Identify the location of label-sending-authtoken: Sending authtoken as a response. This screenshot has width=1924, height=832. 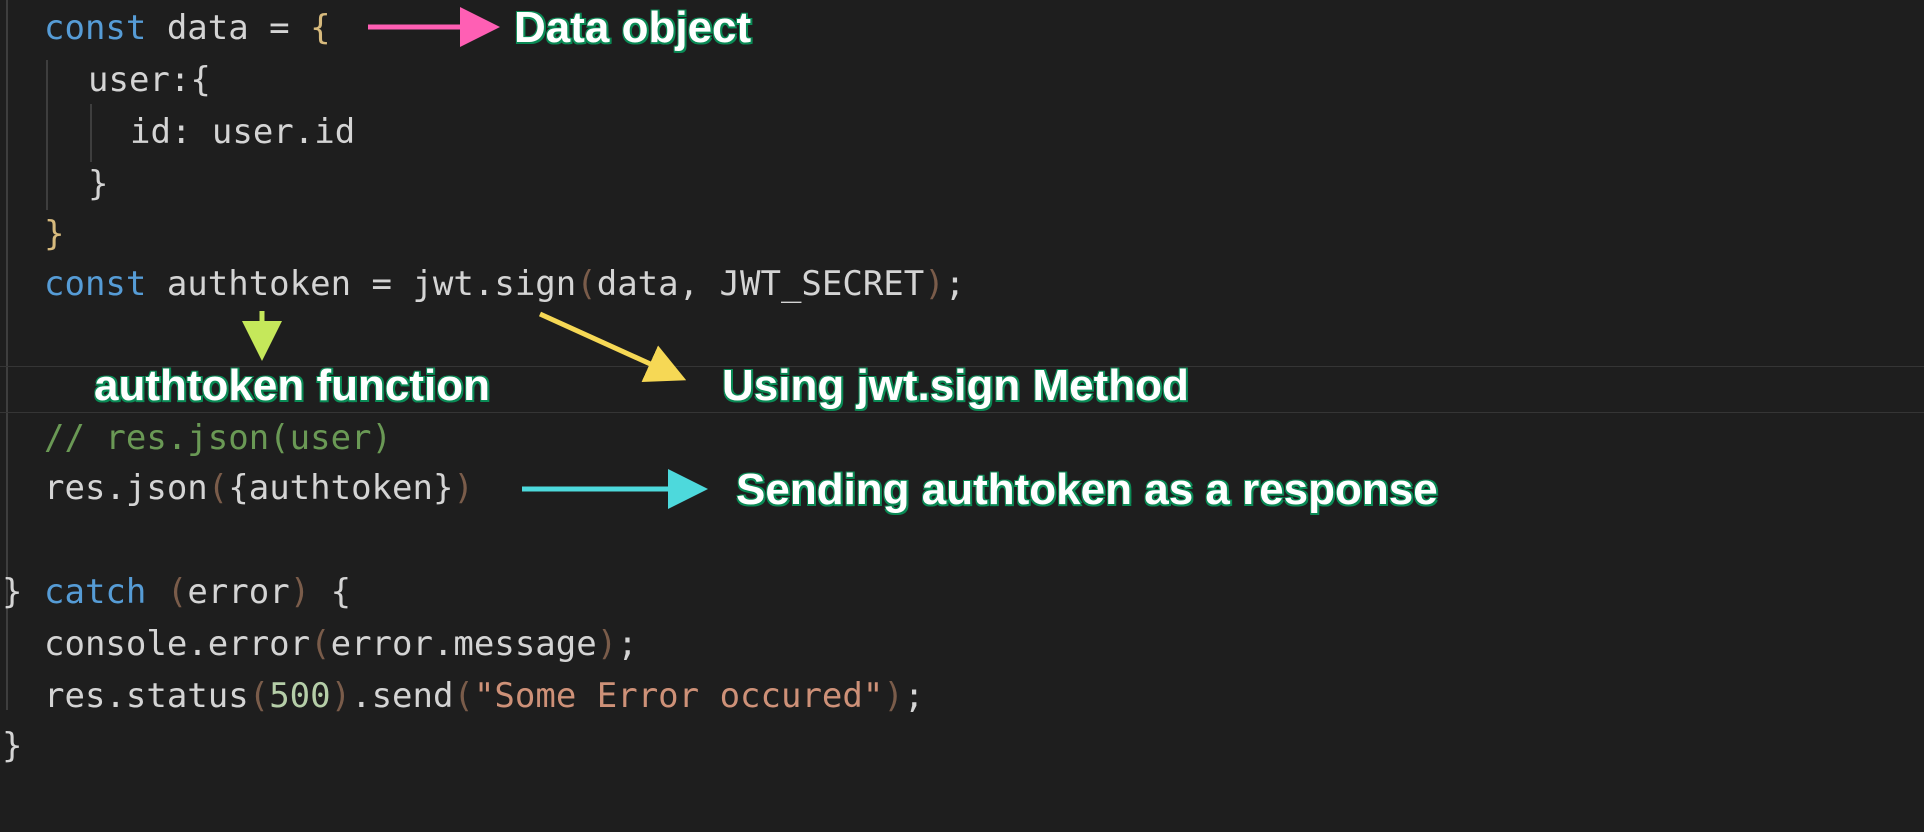
(1087, 489).